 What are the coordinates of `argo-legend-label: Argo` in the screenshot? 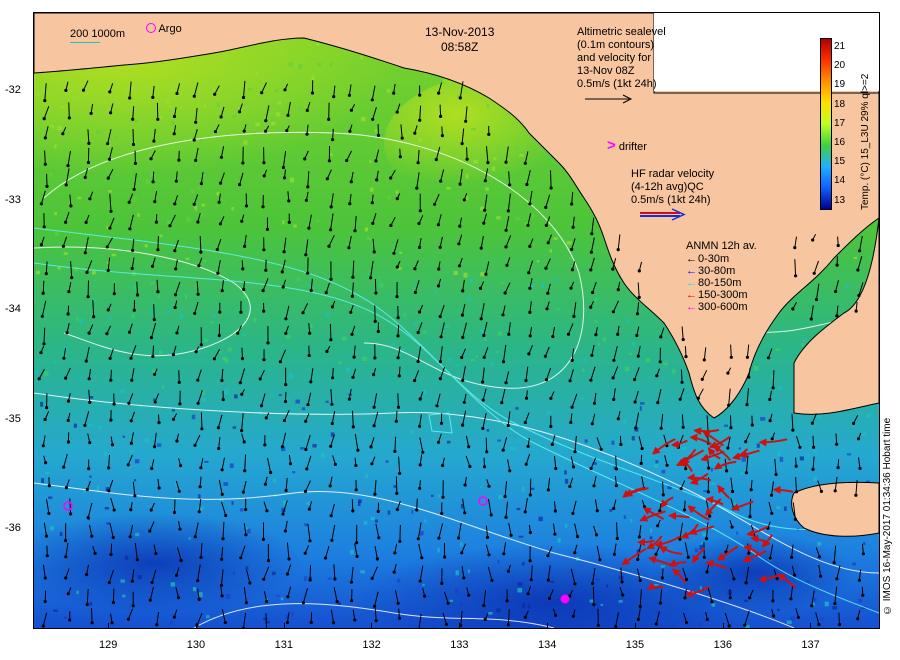 It's located at (170, 29).